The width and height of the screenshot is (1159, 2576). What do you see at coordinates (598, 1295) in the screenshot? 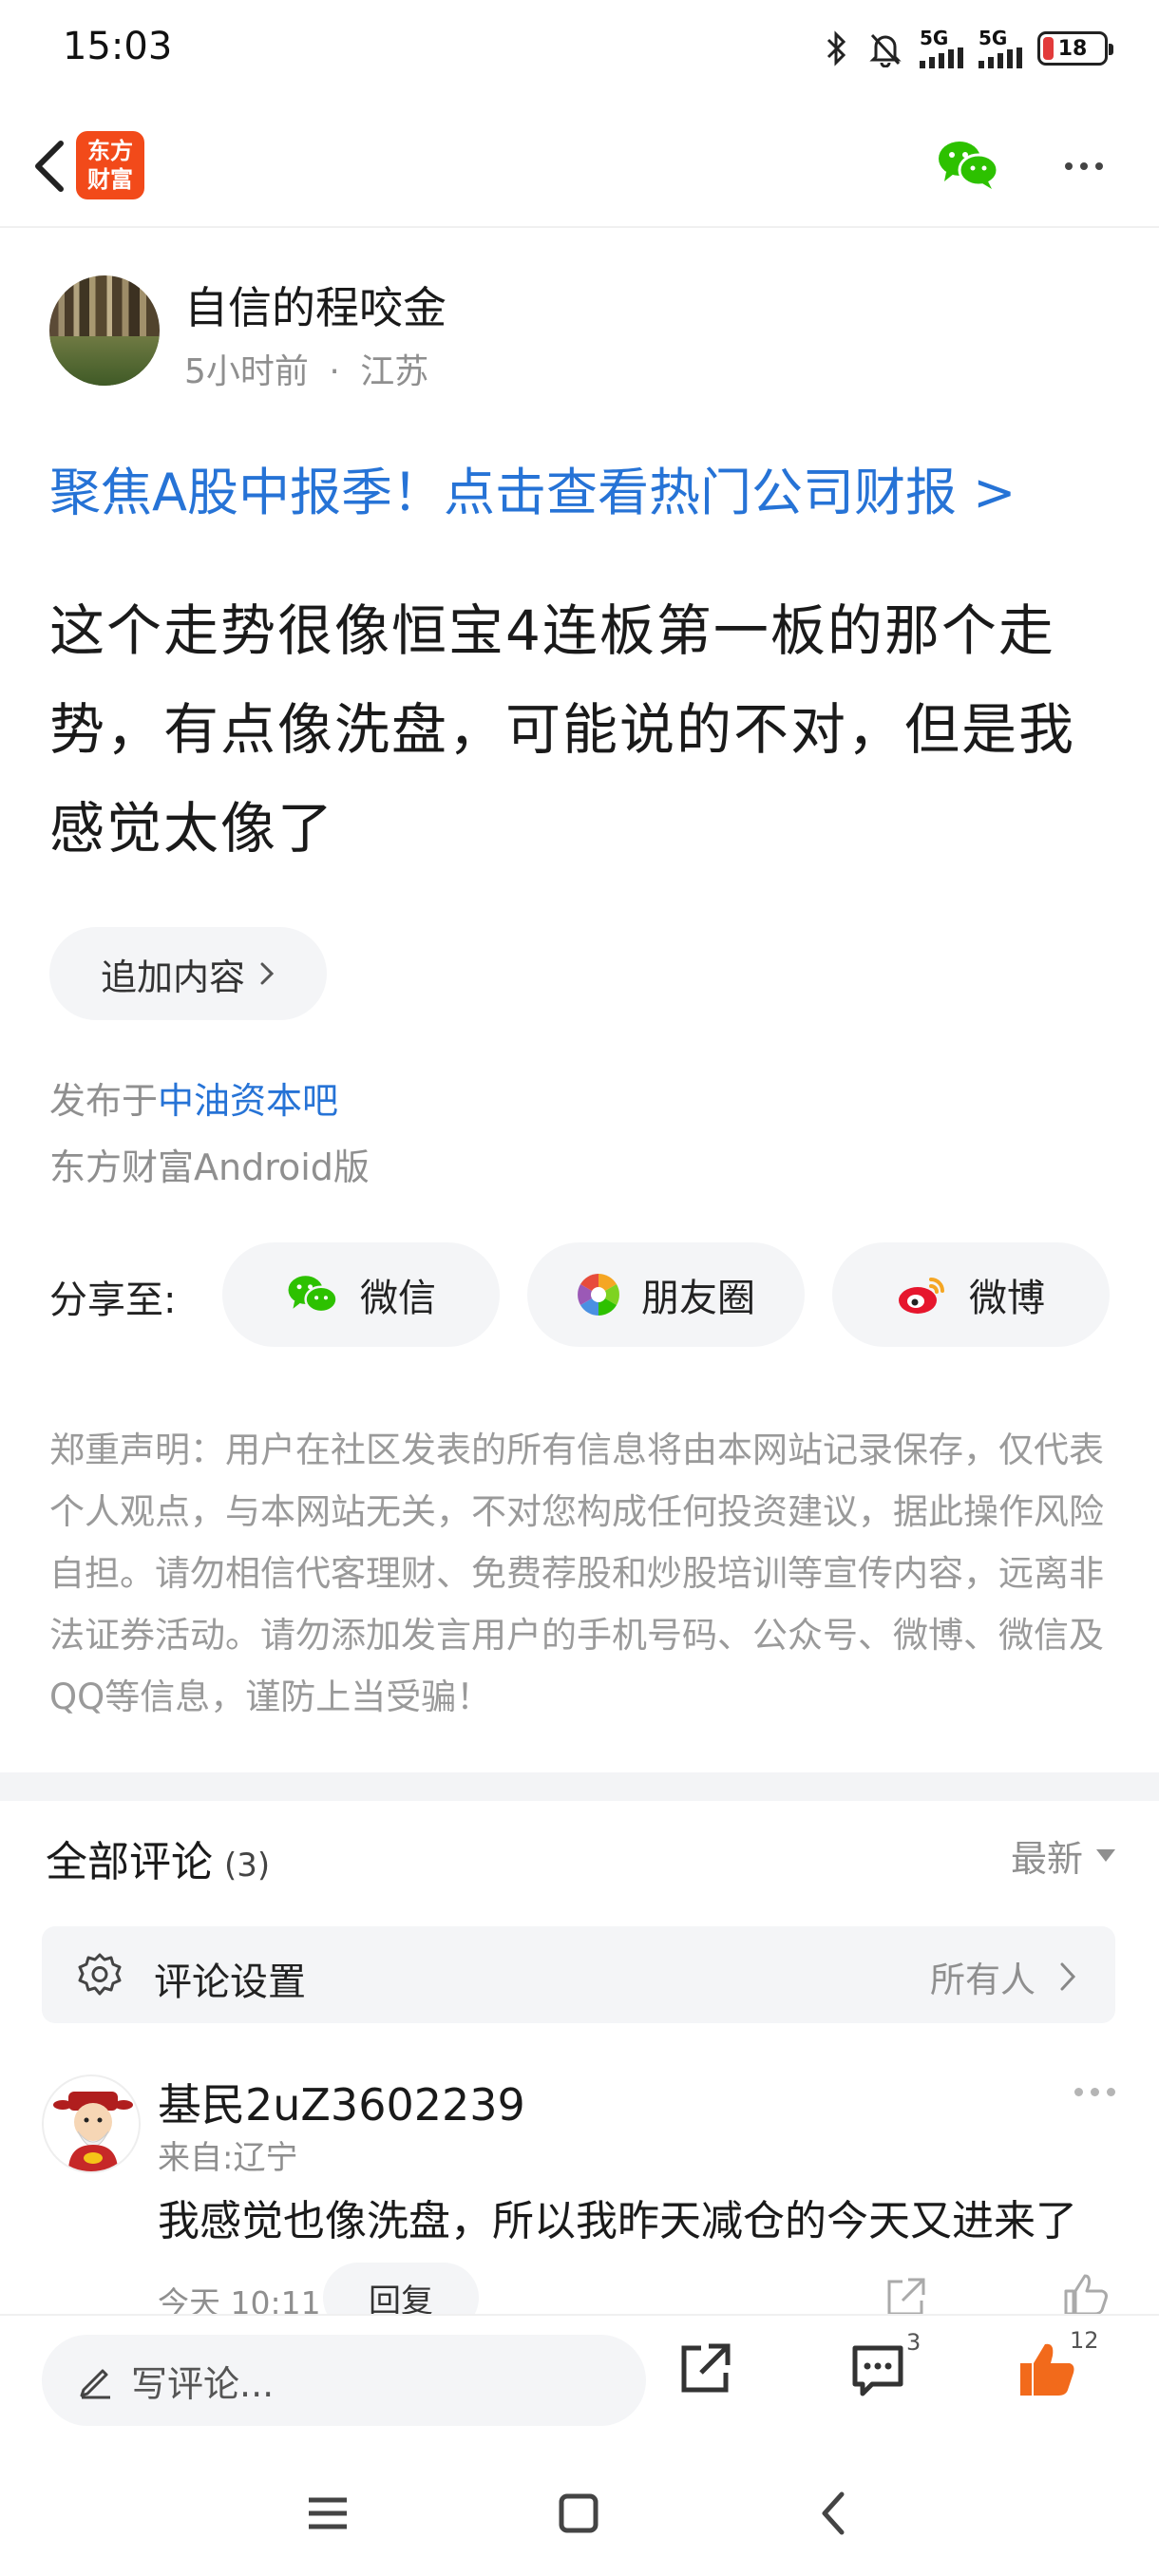
I see `moments-icon` at bounding box center [598, 1295].